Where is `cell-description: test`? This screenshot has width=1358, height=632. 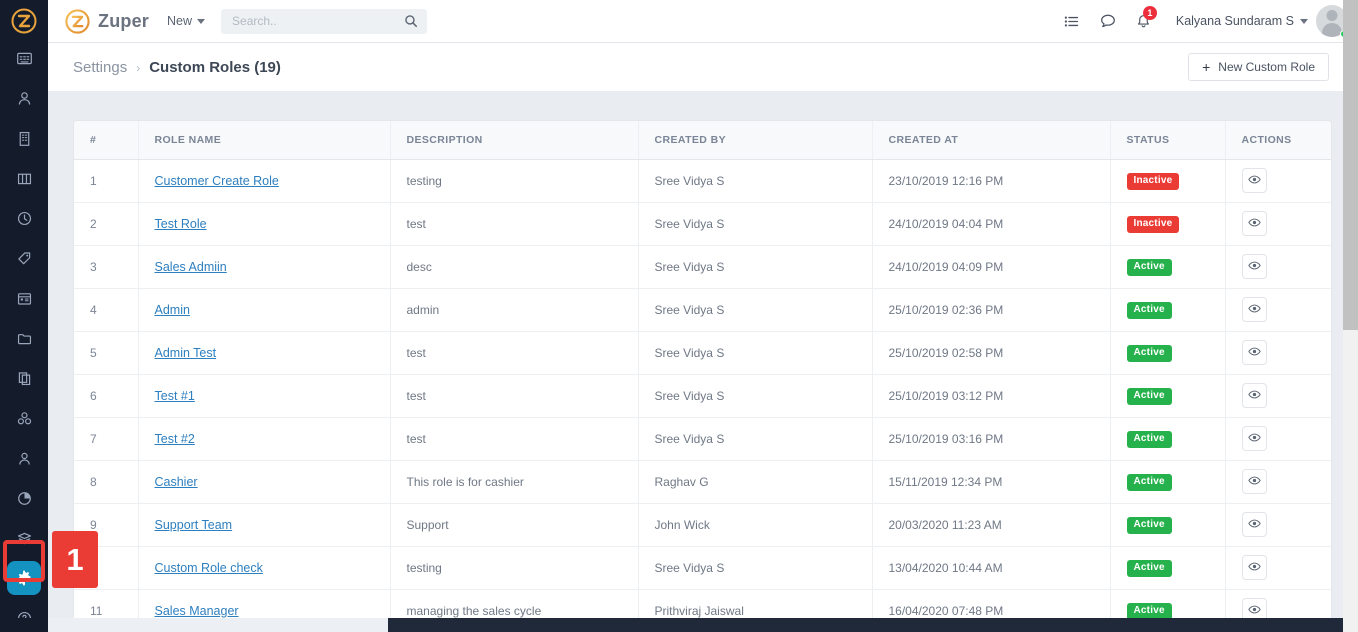
cell-description: test is located at coordinates (514, 353).